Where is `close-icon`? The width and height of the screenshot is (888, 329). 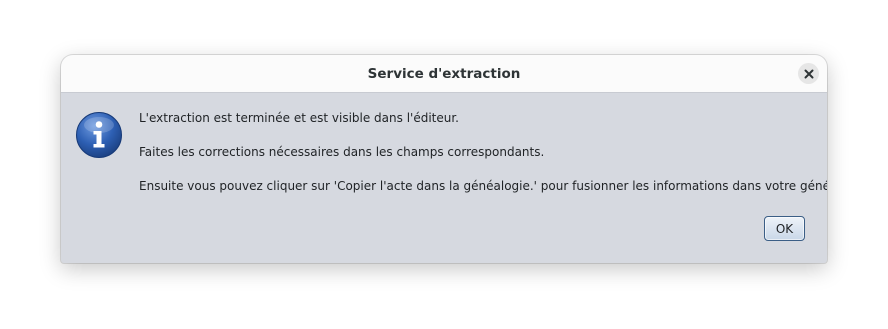 close-icon is located at coordinates (808, 73).